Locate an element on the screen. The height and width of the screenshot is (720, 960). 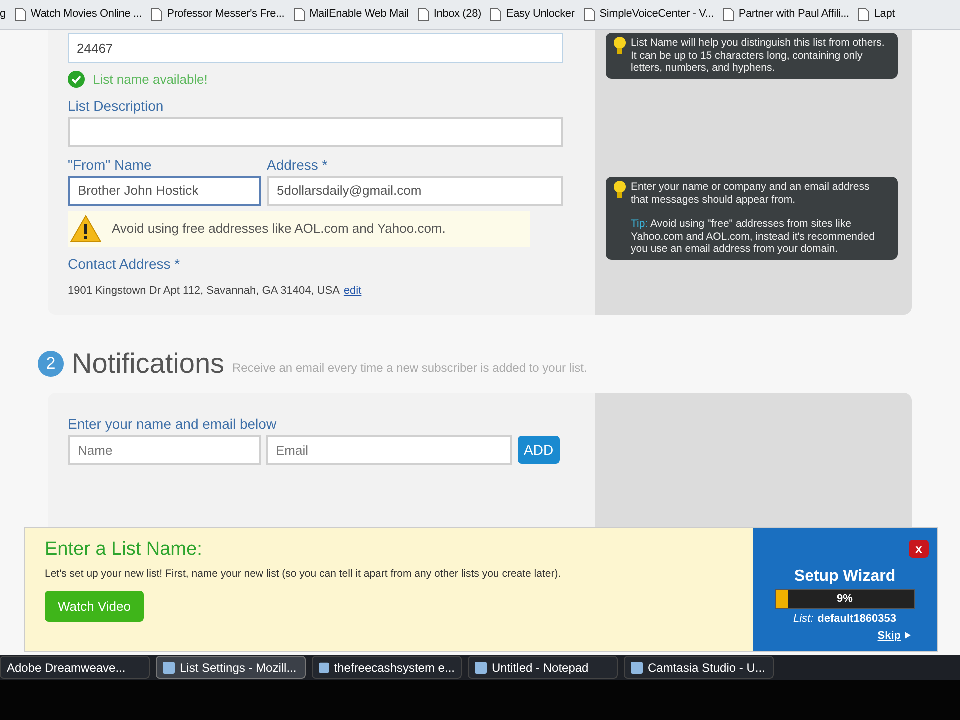
email-field: Email is located at coordinates (389, 450).